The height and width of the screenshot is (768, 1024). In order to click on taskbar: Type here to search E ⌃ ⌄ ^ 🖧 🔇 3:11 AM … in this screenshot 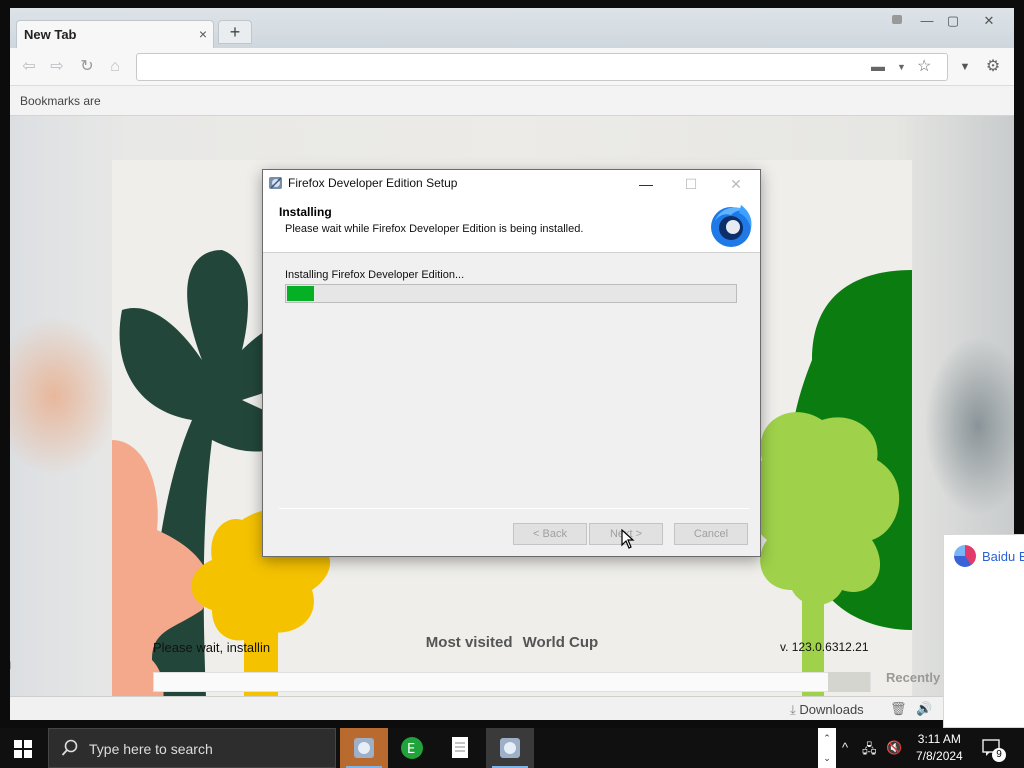, I will do `click(512, 748)`.